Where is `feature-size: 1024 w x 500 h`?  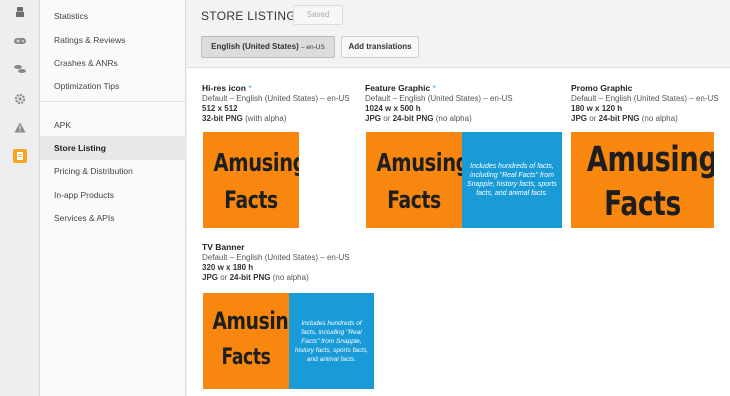
feature-size: 1024 w x 500 h is located at coordinates (393, 108).